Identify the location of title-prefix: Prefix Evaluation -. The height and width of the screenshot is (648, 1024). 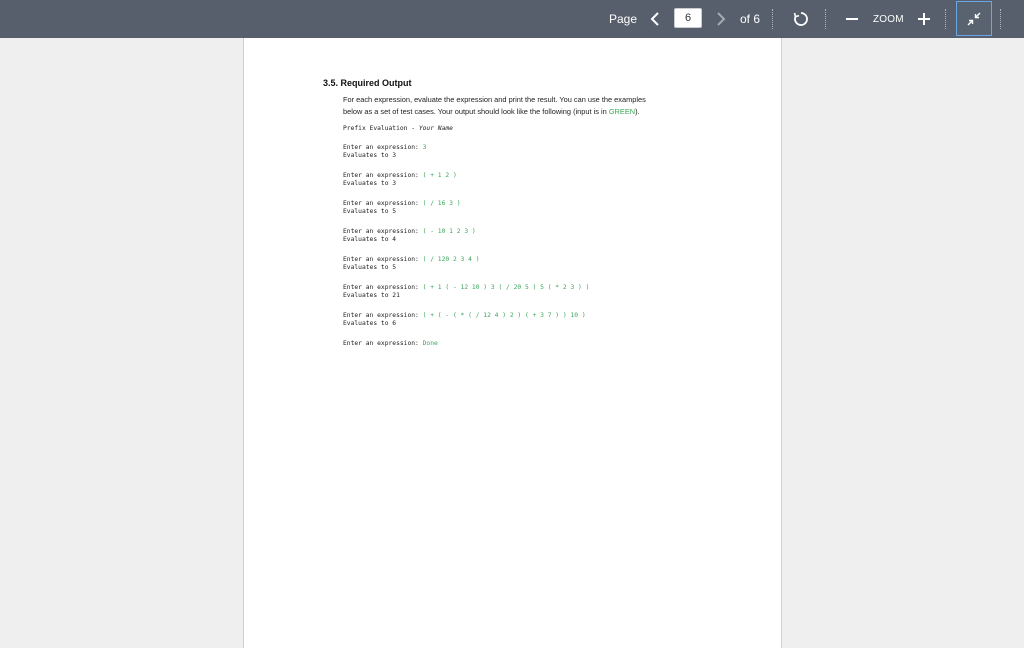
(381, 128).